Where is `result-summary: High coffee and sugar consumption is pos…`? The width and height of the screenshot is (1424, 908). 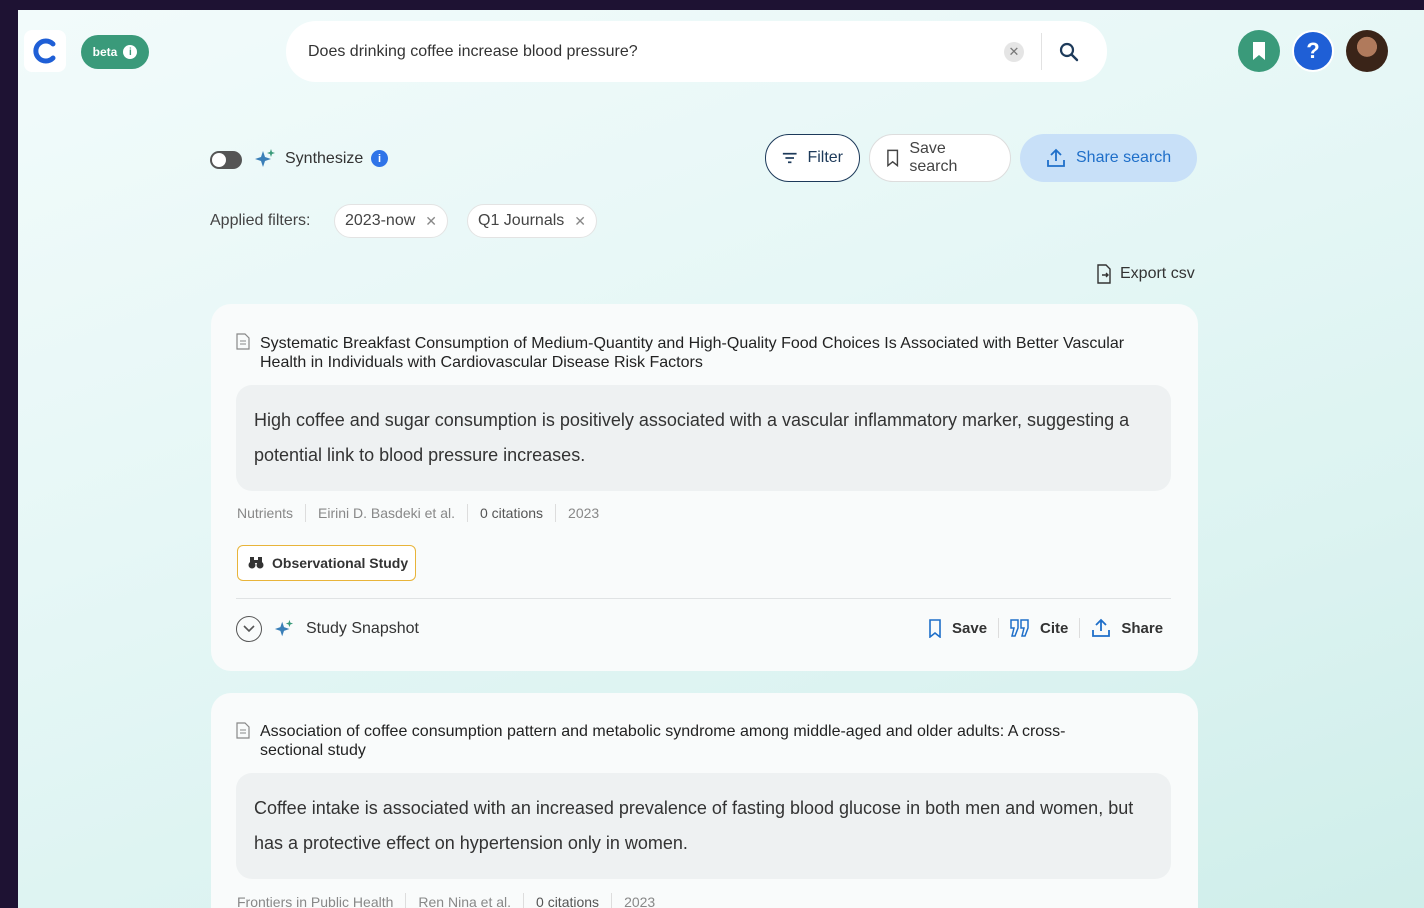
result-summary: High coffee and sugar consumption is pos… is located at coordinates (703, 438).